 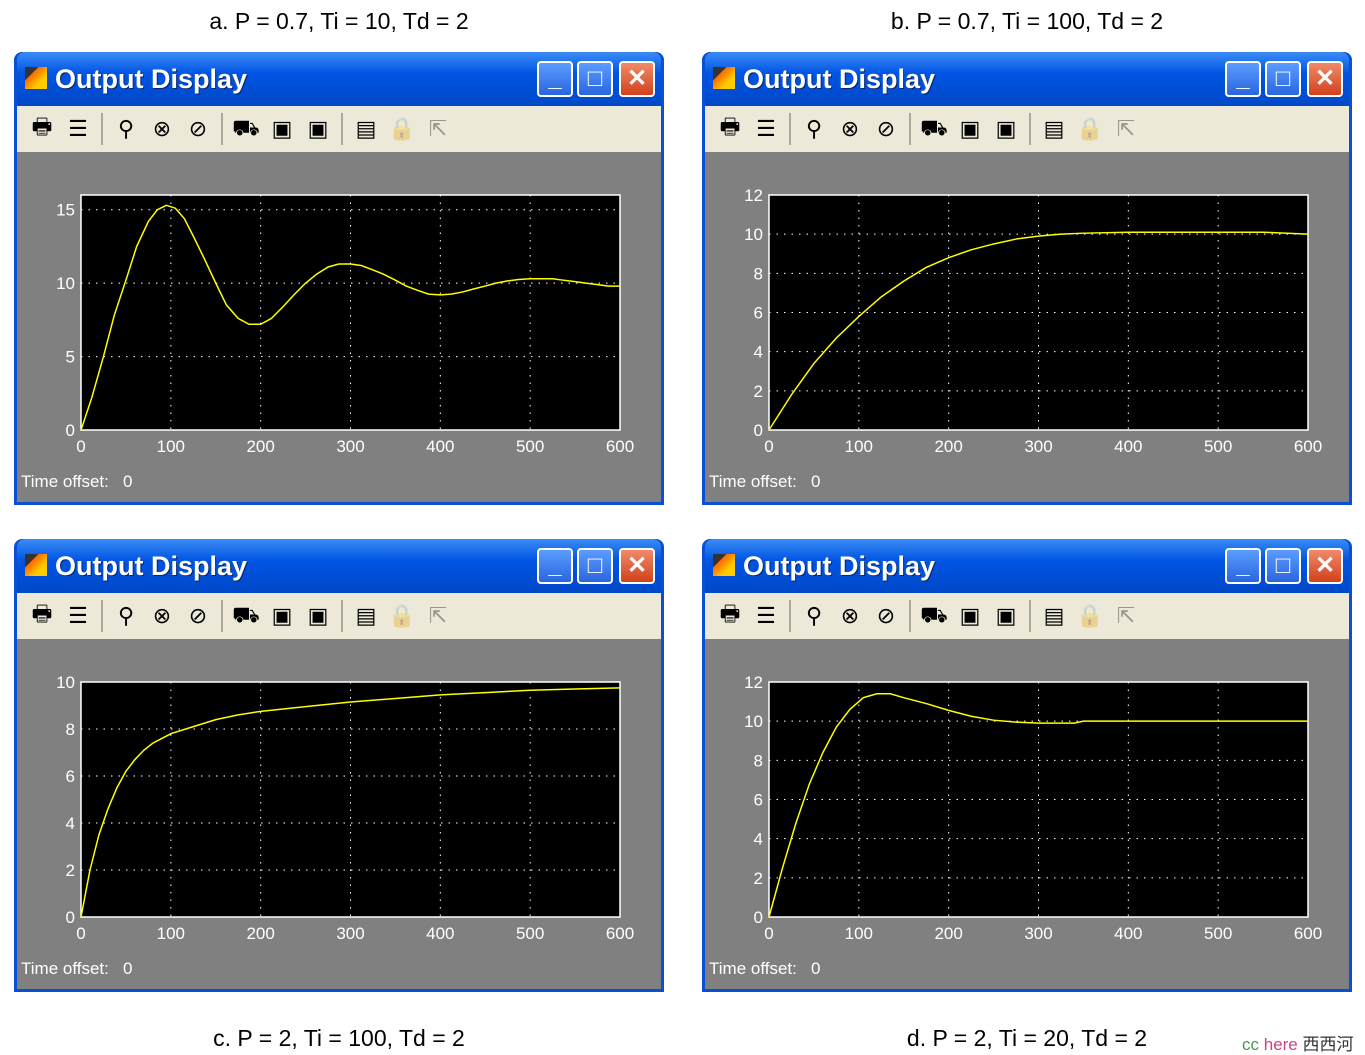 I want to click on time-offset-label: Time offset:, so click(x=753, y=968).